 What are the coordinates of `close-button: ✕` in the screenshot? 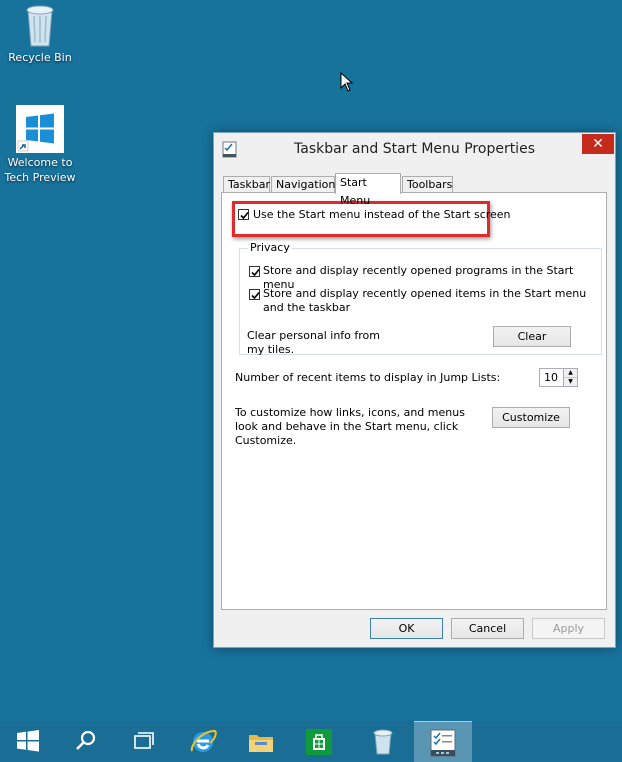 It's located at (598, 144).